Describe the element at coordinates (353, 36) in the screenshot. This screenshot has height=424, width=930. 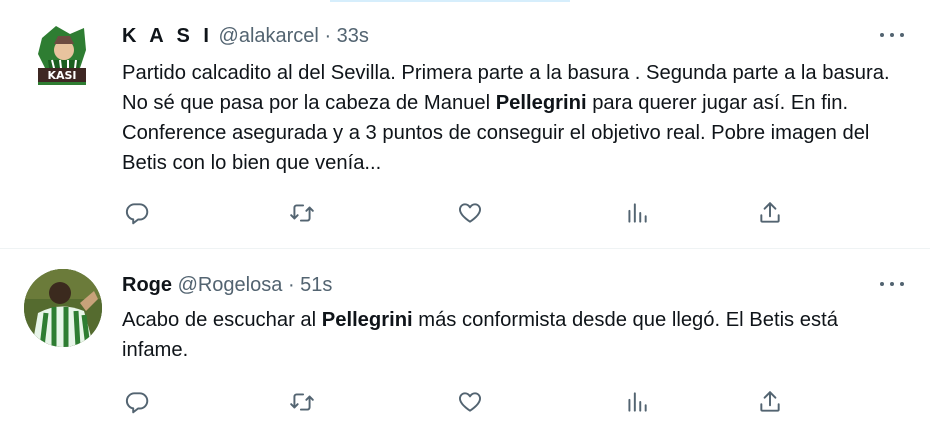
I see `timestamp: 33s` at that location.